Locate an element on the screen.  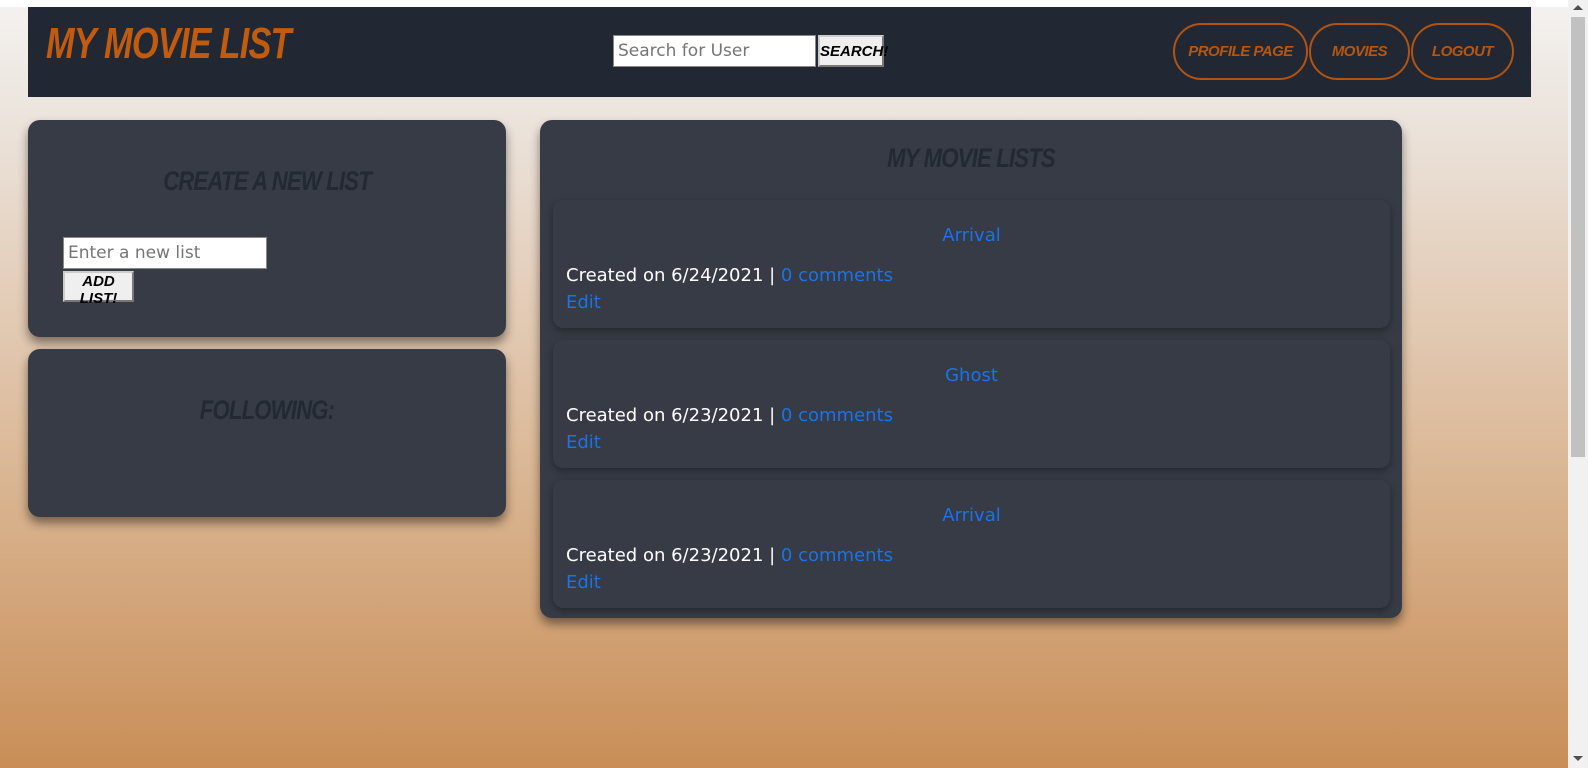
nav-logout: Logout is located at coordinates (1462, 51).